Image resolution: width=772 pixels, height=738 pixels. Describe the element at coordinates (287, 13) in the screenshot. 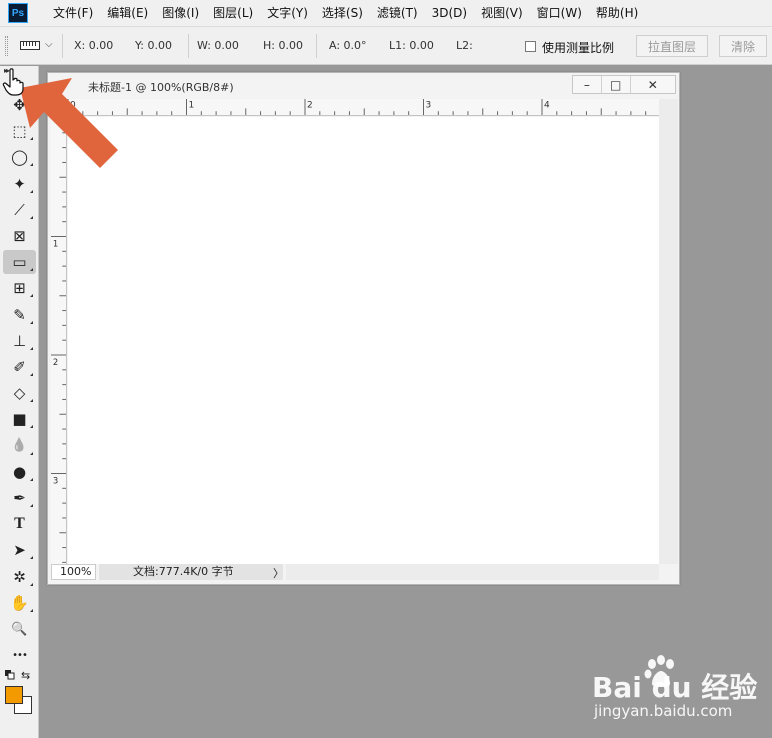

I see `menu-type: 文字(Y)` at that location.